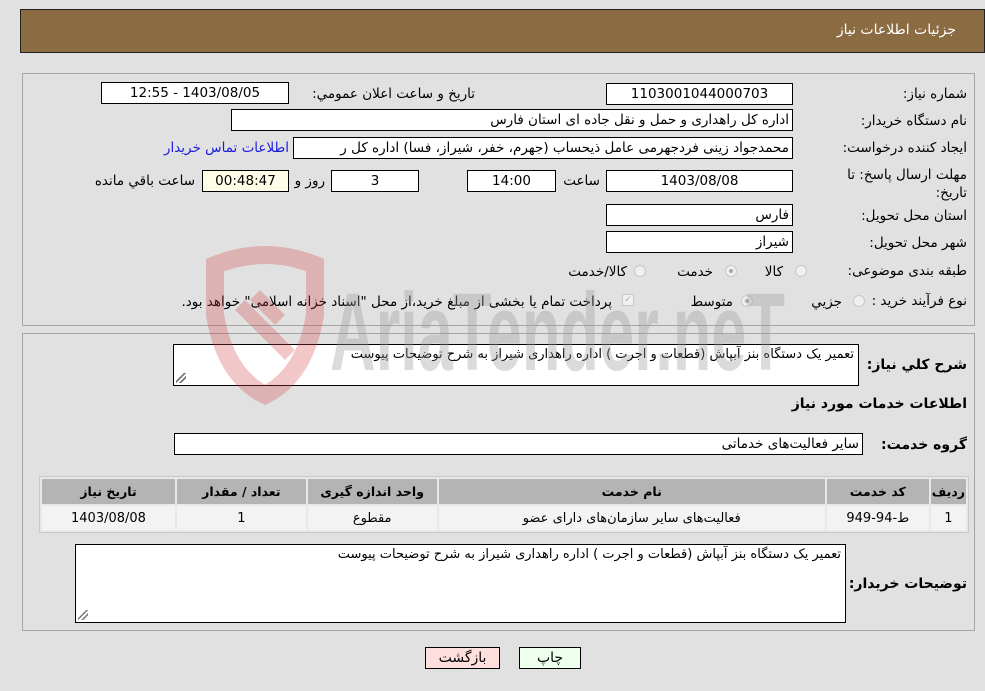 The image size is (985, 691). Describe the element at coordinates (518, 444) in the screenshot. I see `service-group-field: سایر فعالیت‌های خدماتی` at that location.